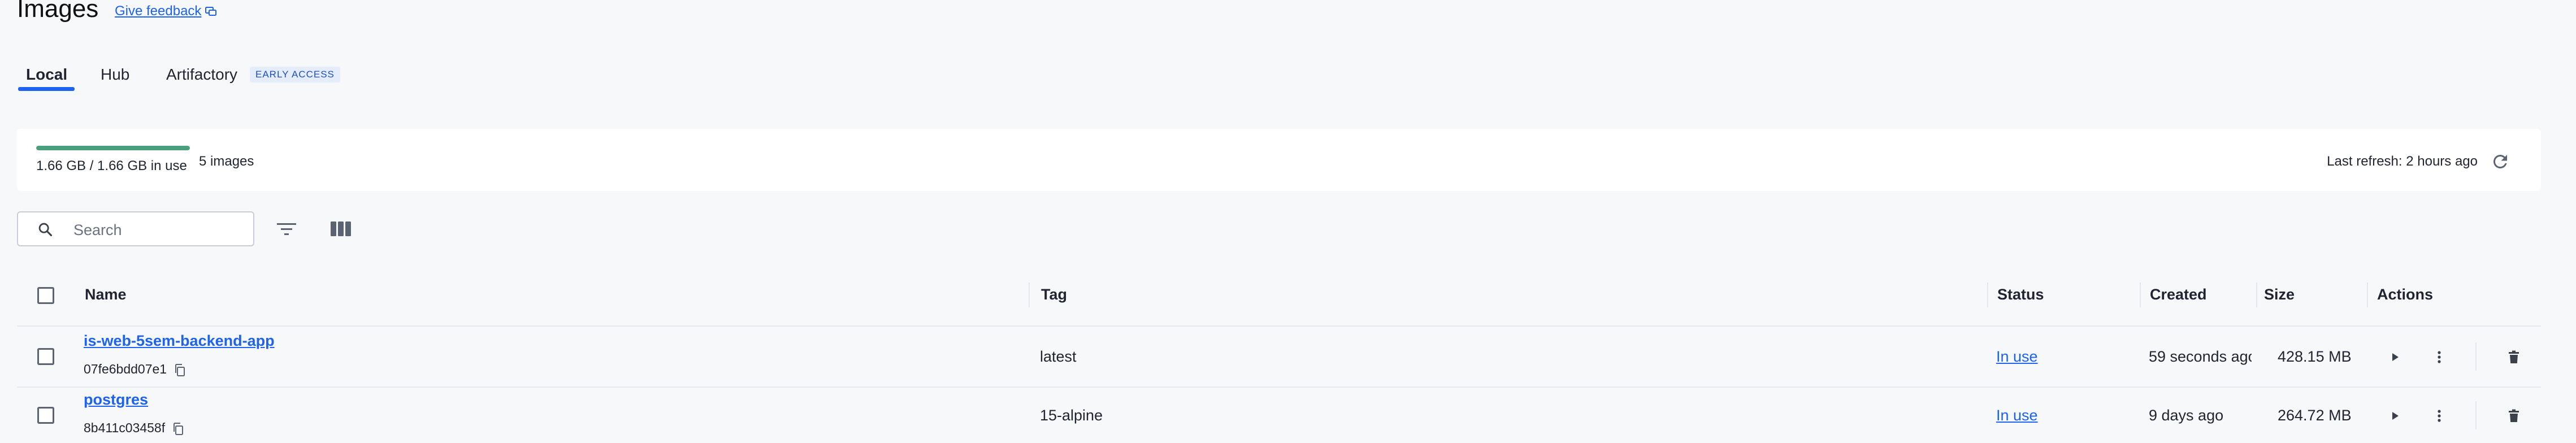 This screenshot has height=443, width=2576. Describe the element at coordinates (125, 369) in the screenshot. I see `image-id-text: 07fe6bdd07e1` at that location.